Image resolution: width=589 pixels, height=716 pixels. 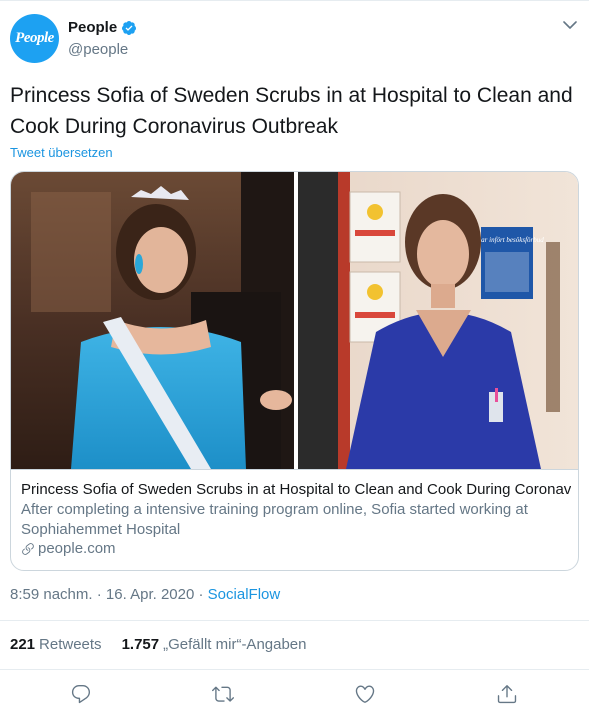 What do you see at coordinates (51, 594) in the screenshot?
I see `tweet-time: 8:59 nachm.` at bounding box center [51, 594].